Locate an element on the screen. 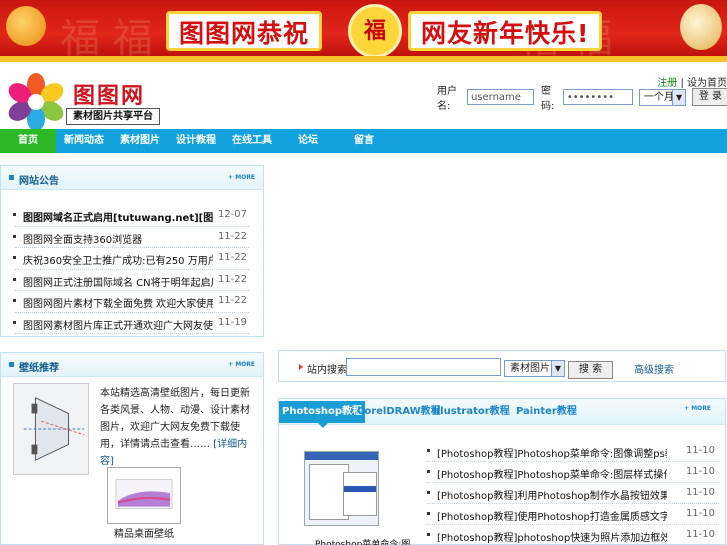 This screenshot has height=545, width=727. news-title: 图图网正式注册国际域名 CN将于明年起启用 is located at coordinates (118, 281).